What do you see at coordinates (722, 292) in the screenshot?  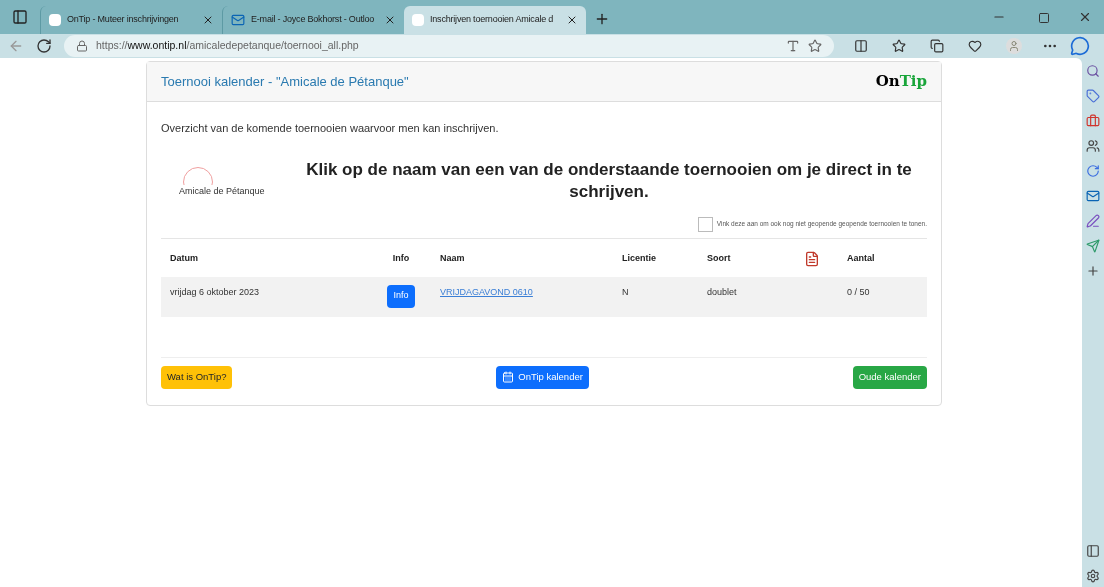 I see `table-cell-text: doublet` at bounding box center [722, 292].